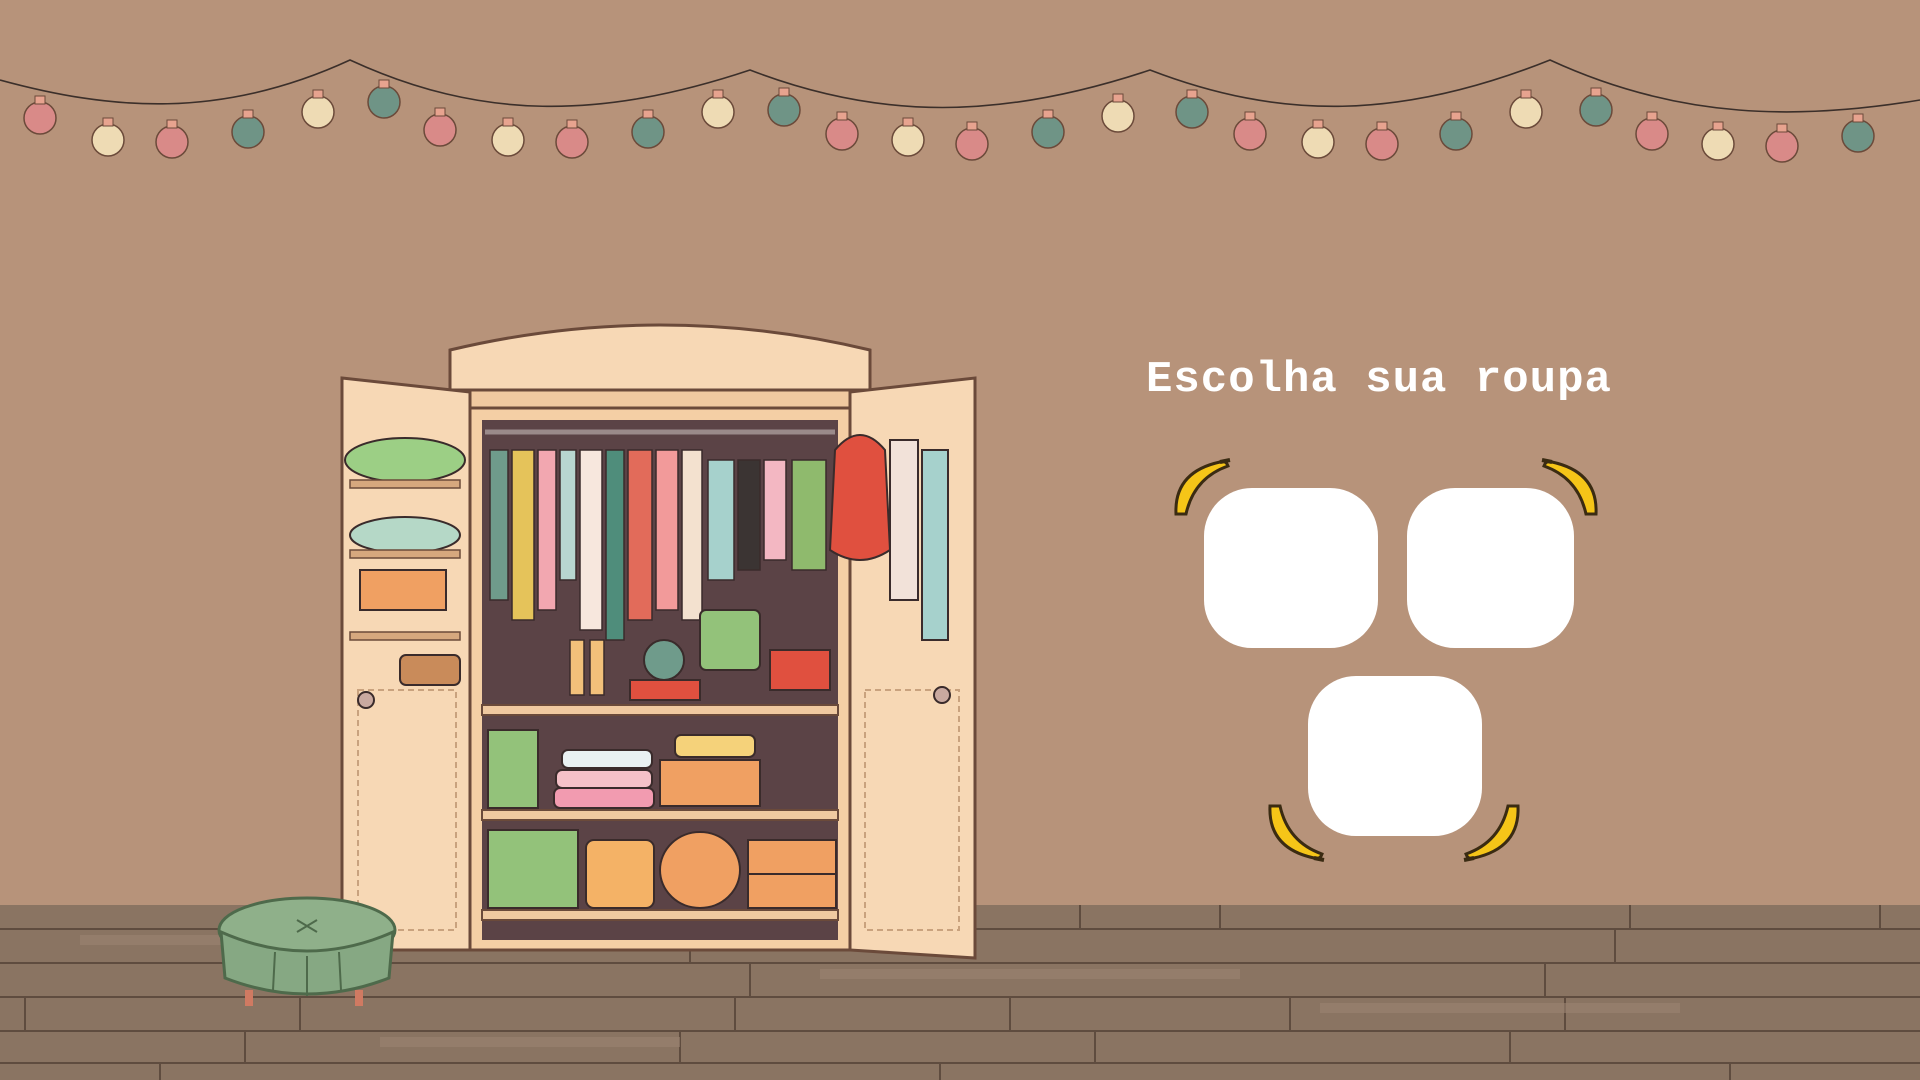 Image resolution: width=1920 pixels, height=1080 pixels. Describe the element at coordinates (307, 951) in the screenshot. I see `ottoman-illustration` at that location.